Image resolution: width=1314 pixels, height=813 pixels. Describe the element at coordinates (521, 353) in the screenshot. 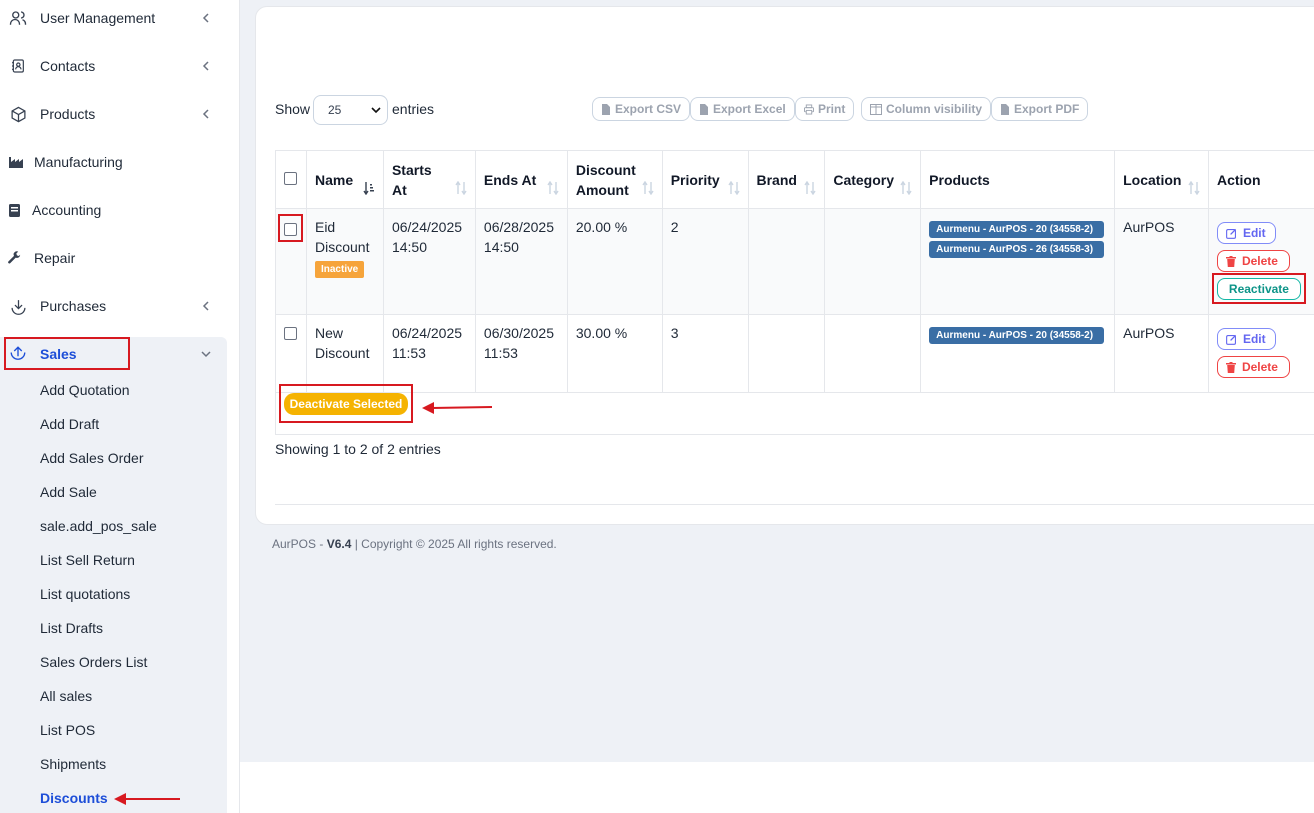

I see `ends-at-cell: 06/30/2025 11:53` at that location.